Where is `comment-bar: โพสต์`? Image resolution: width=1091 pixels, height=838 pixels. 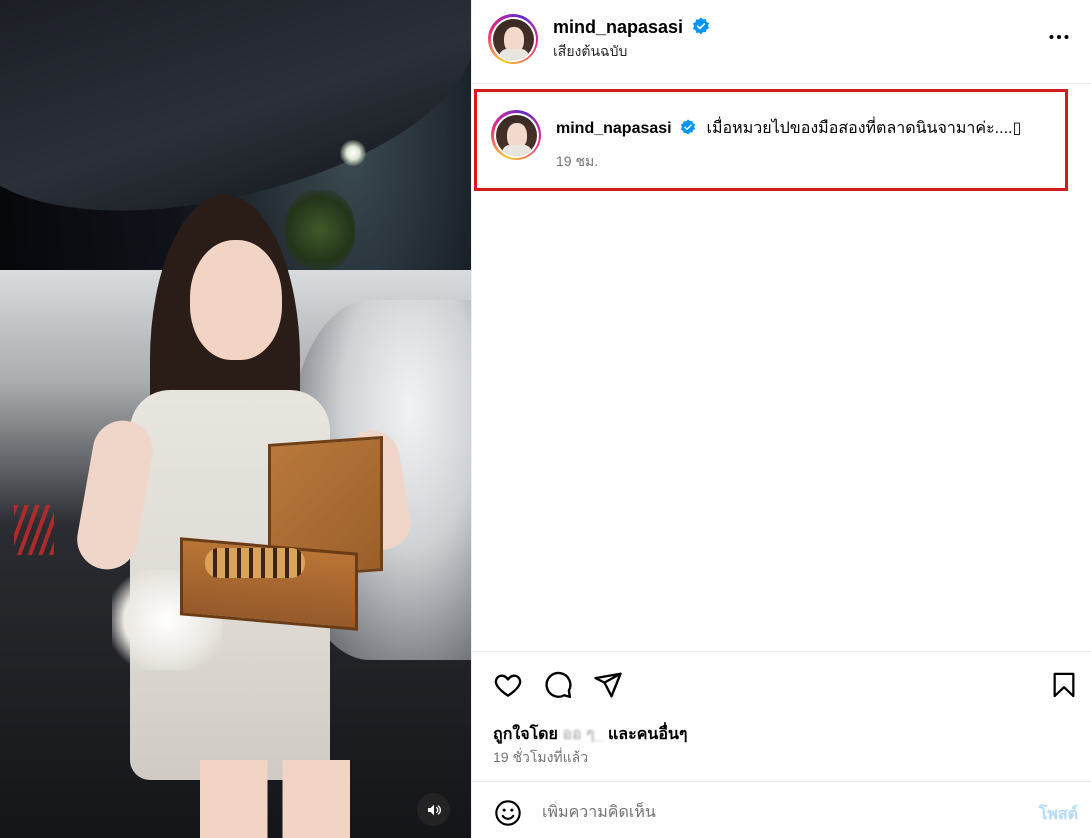
comment-bar: โพสต์ is located at coordinates (781, 809).